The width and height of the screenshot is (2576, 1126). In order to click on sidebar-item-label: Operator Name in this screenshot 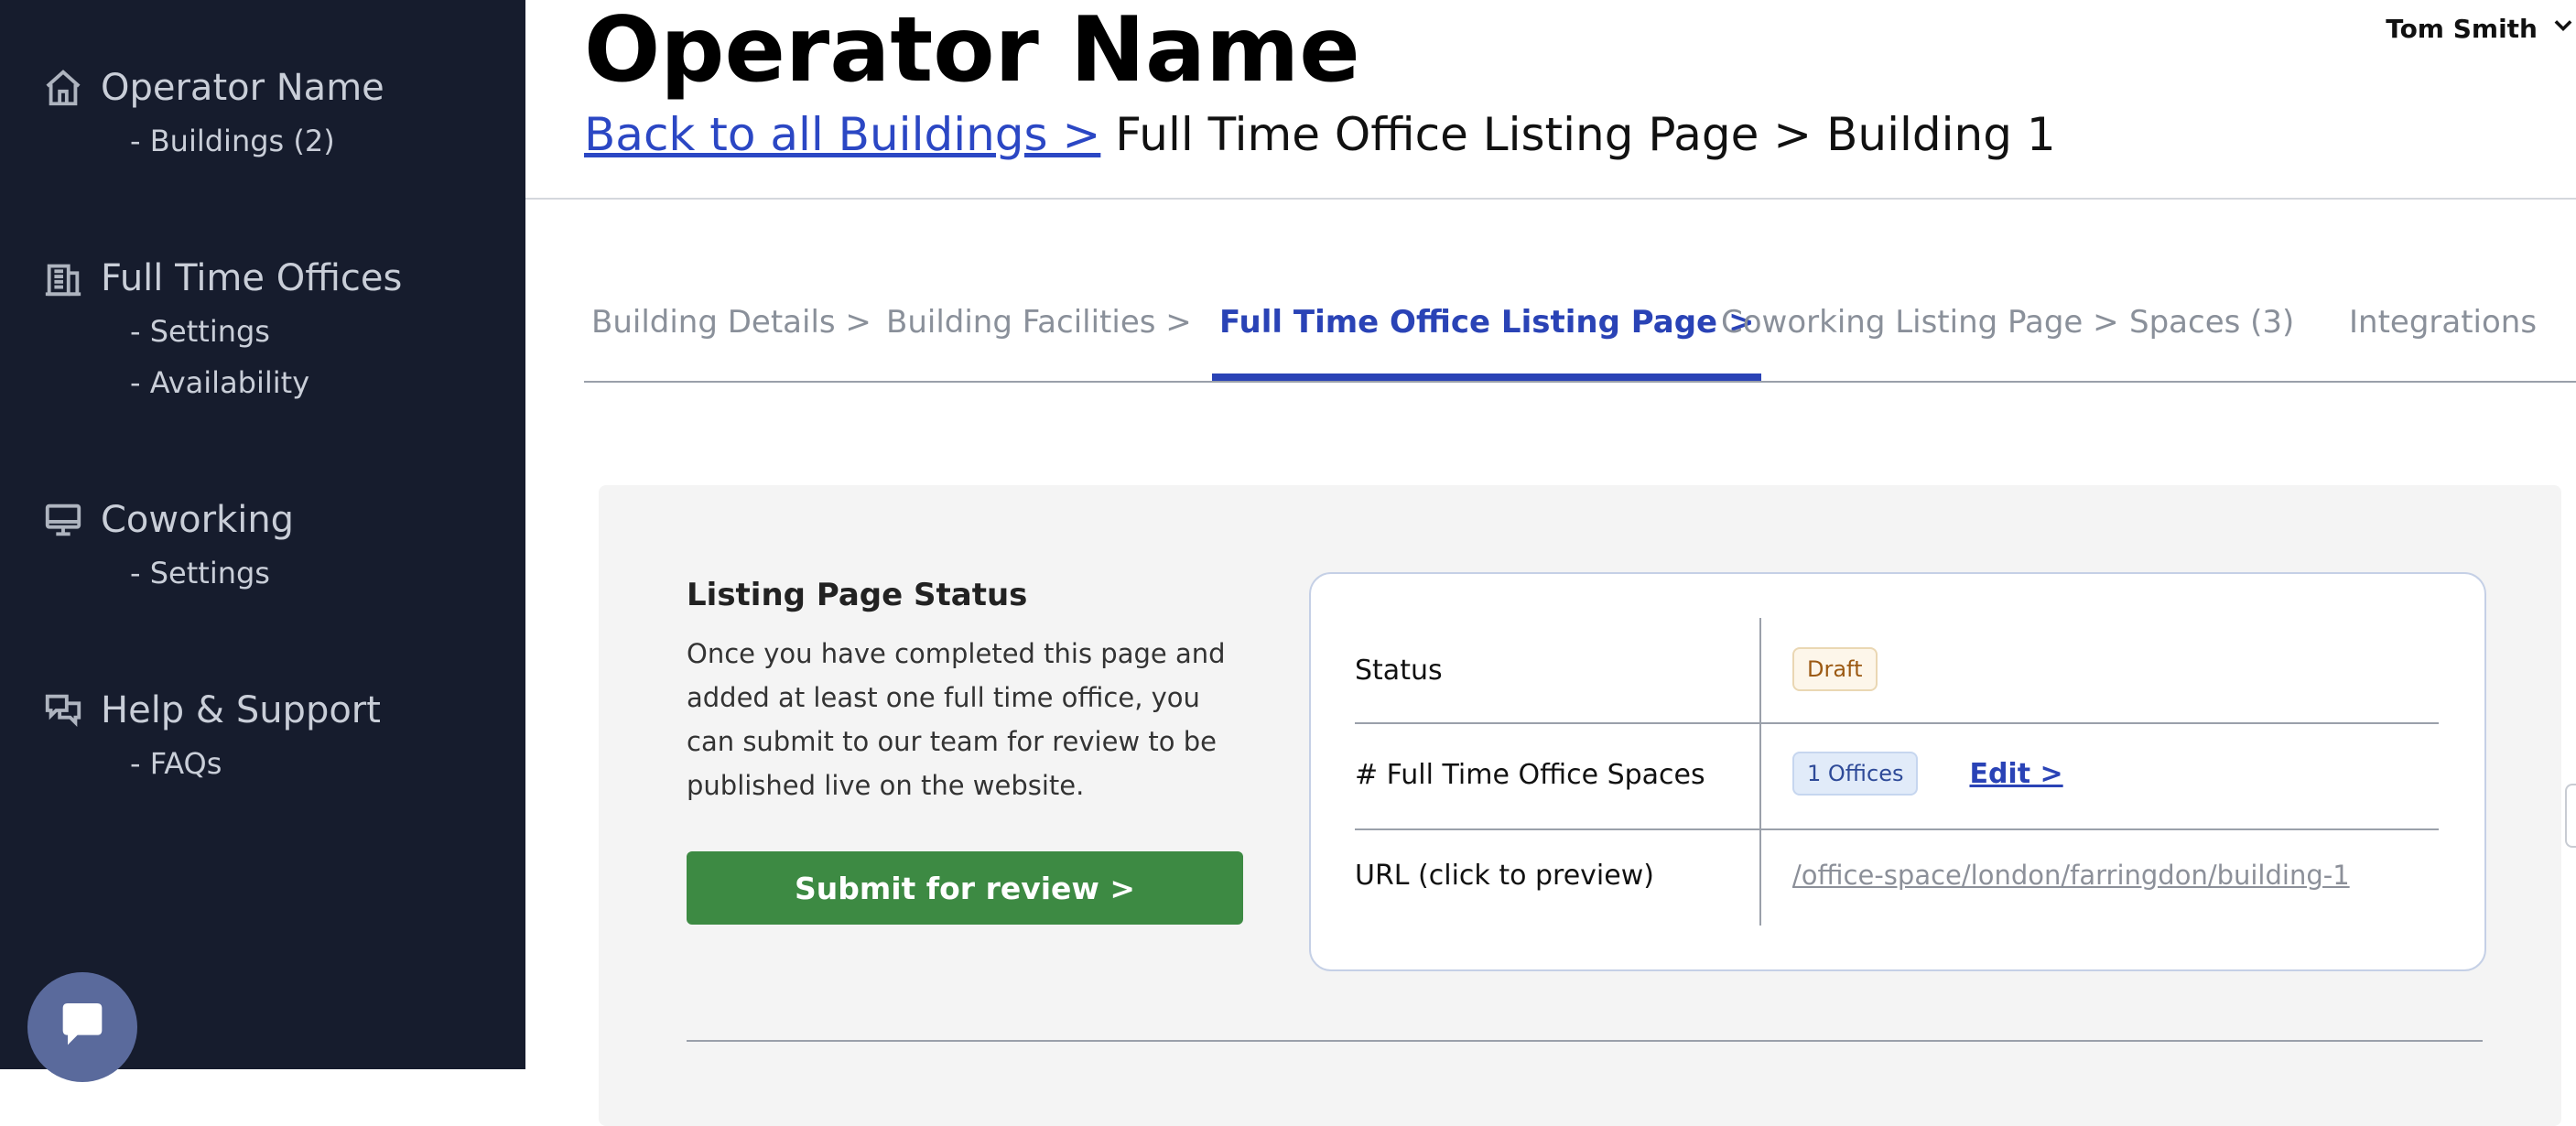, I will do `click(243, 88)`.